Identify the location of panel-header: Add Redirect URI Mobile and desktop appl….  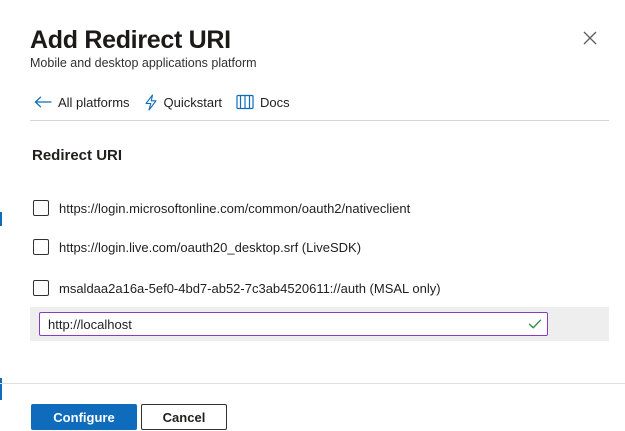
(320, 48).